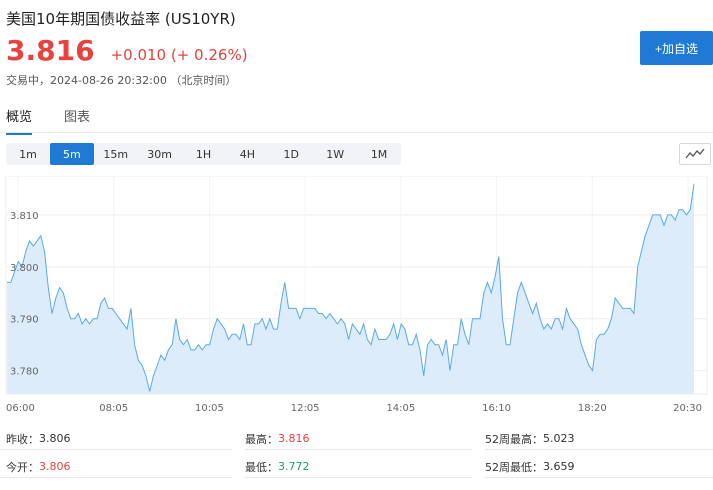 This screenshot has height=490, width=713. I want to click on stat-label: 52周最低：, so click(514, 467).